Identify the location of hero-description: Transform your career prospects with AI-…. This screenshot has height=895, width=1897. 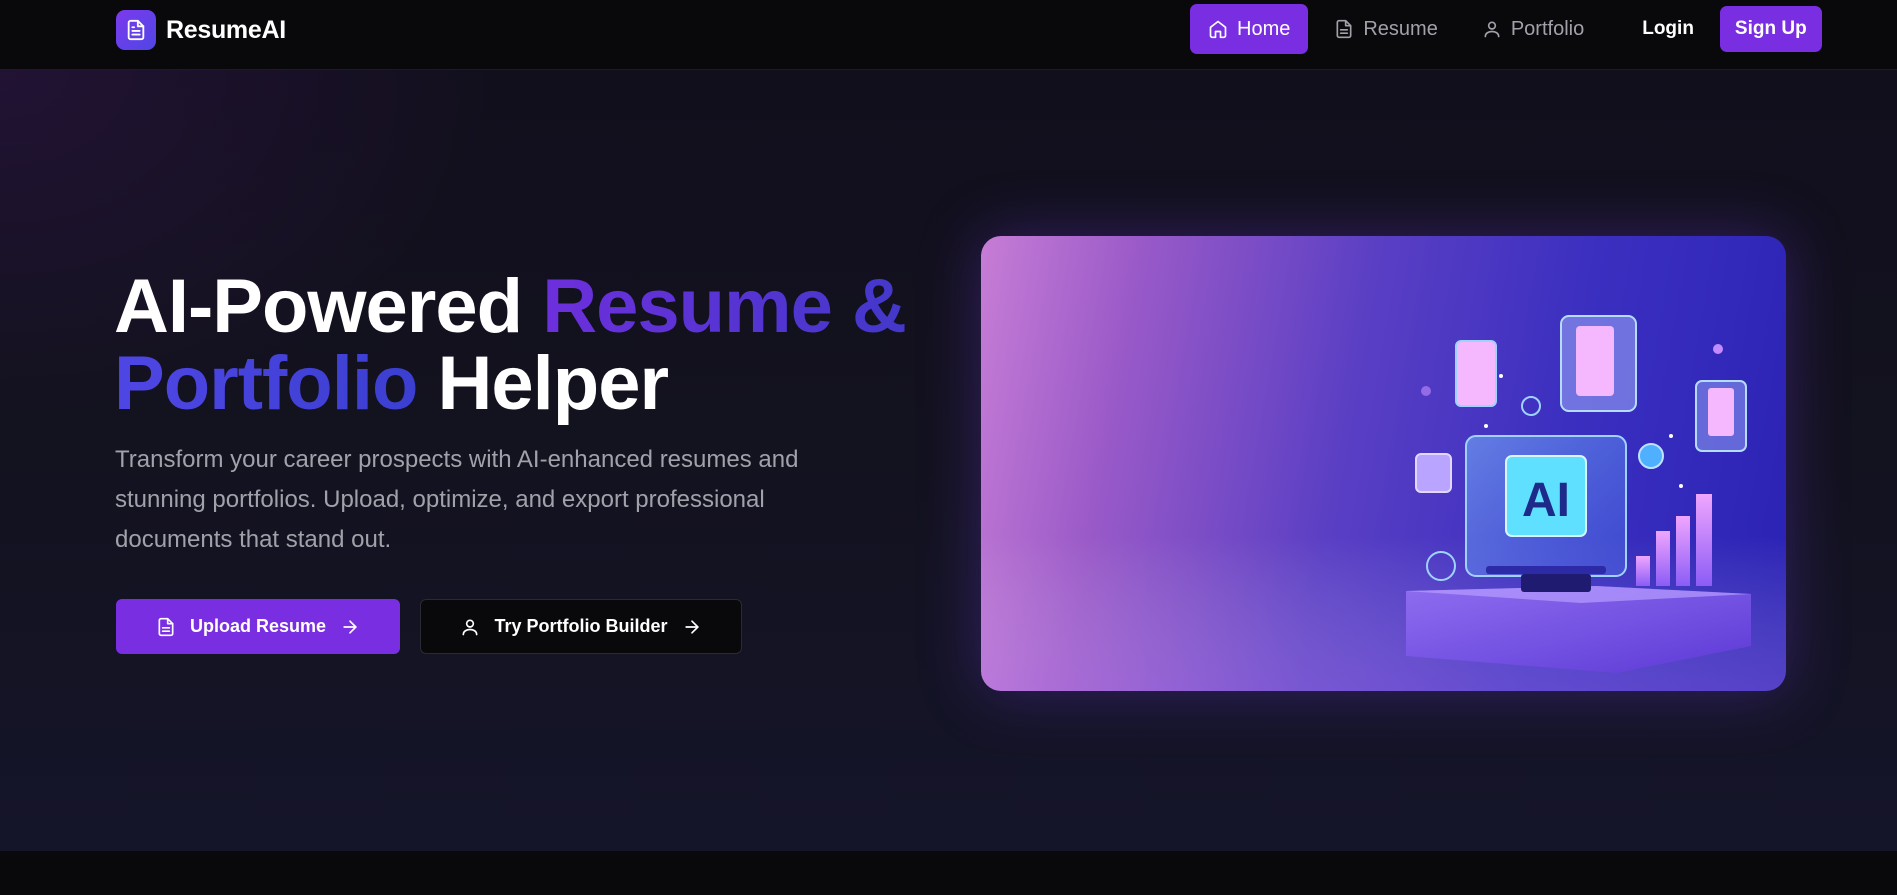
(457, 499).